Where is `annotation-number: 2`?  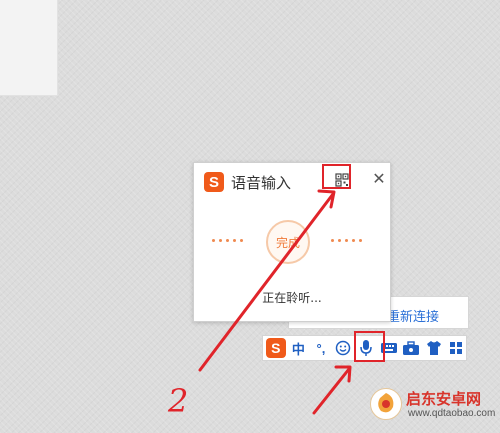
annotation-number: 2 is located at coordinates (177, 401).